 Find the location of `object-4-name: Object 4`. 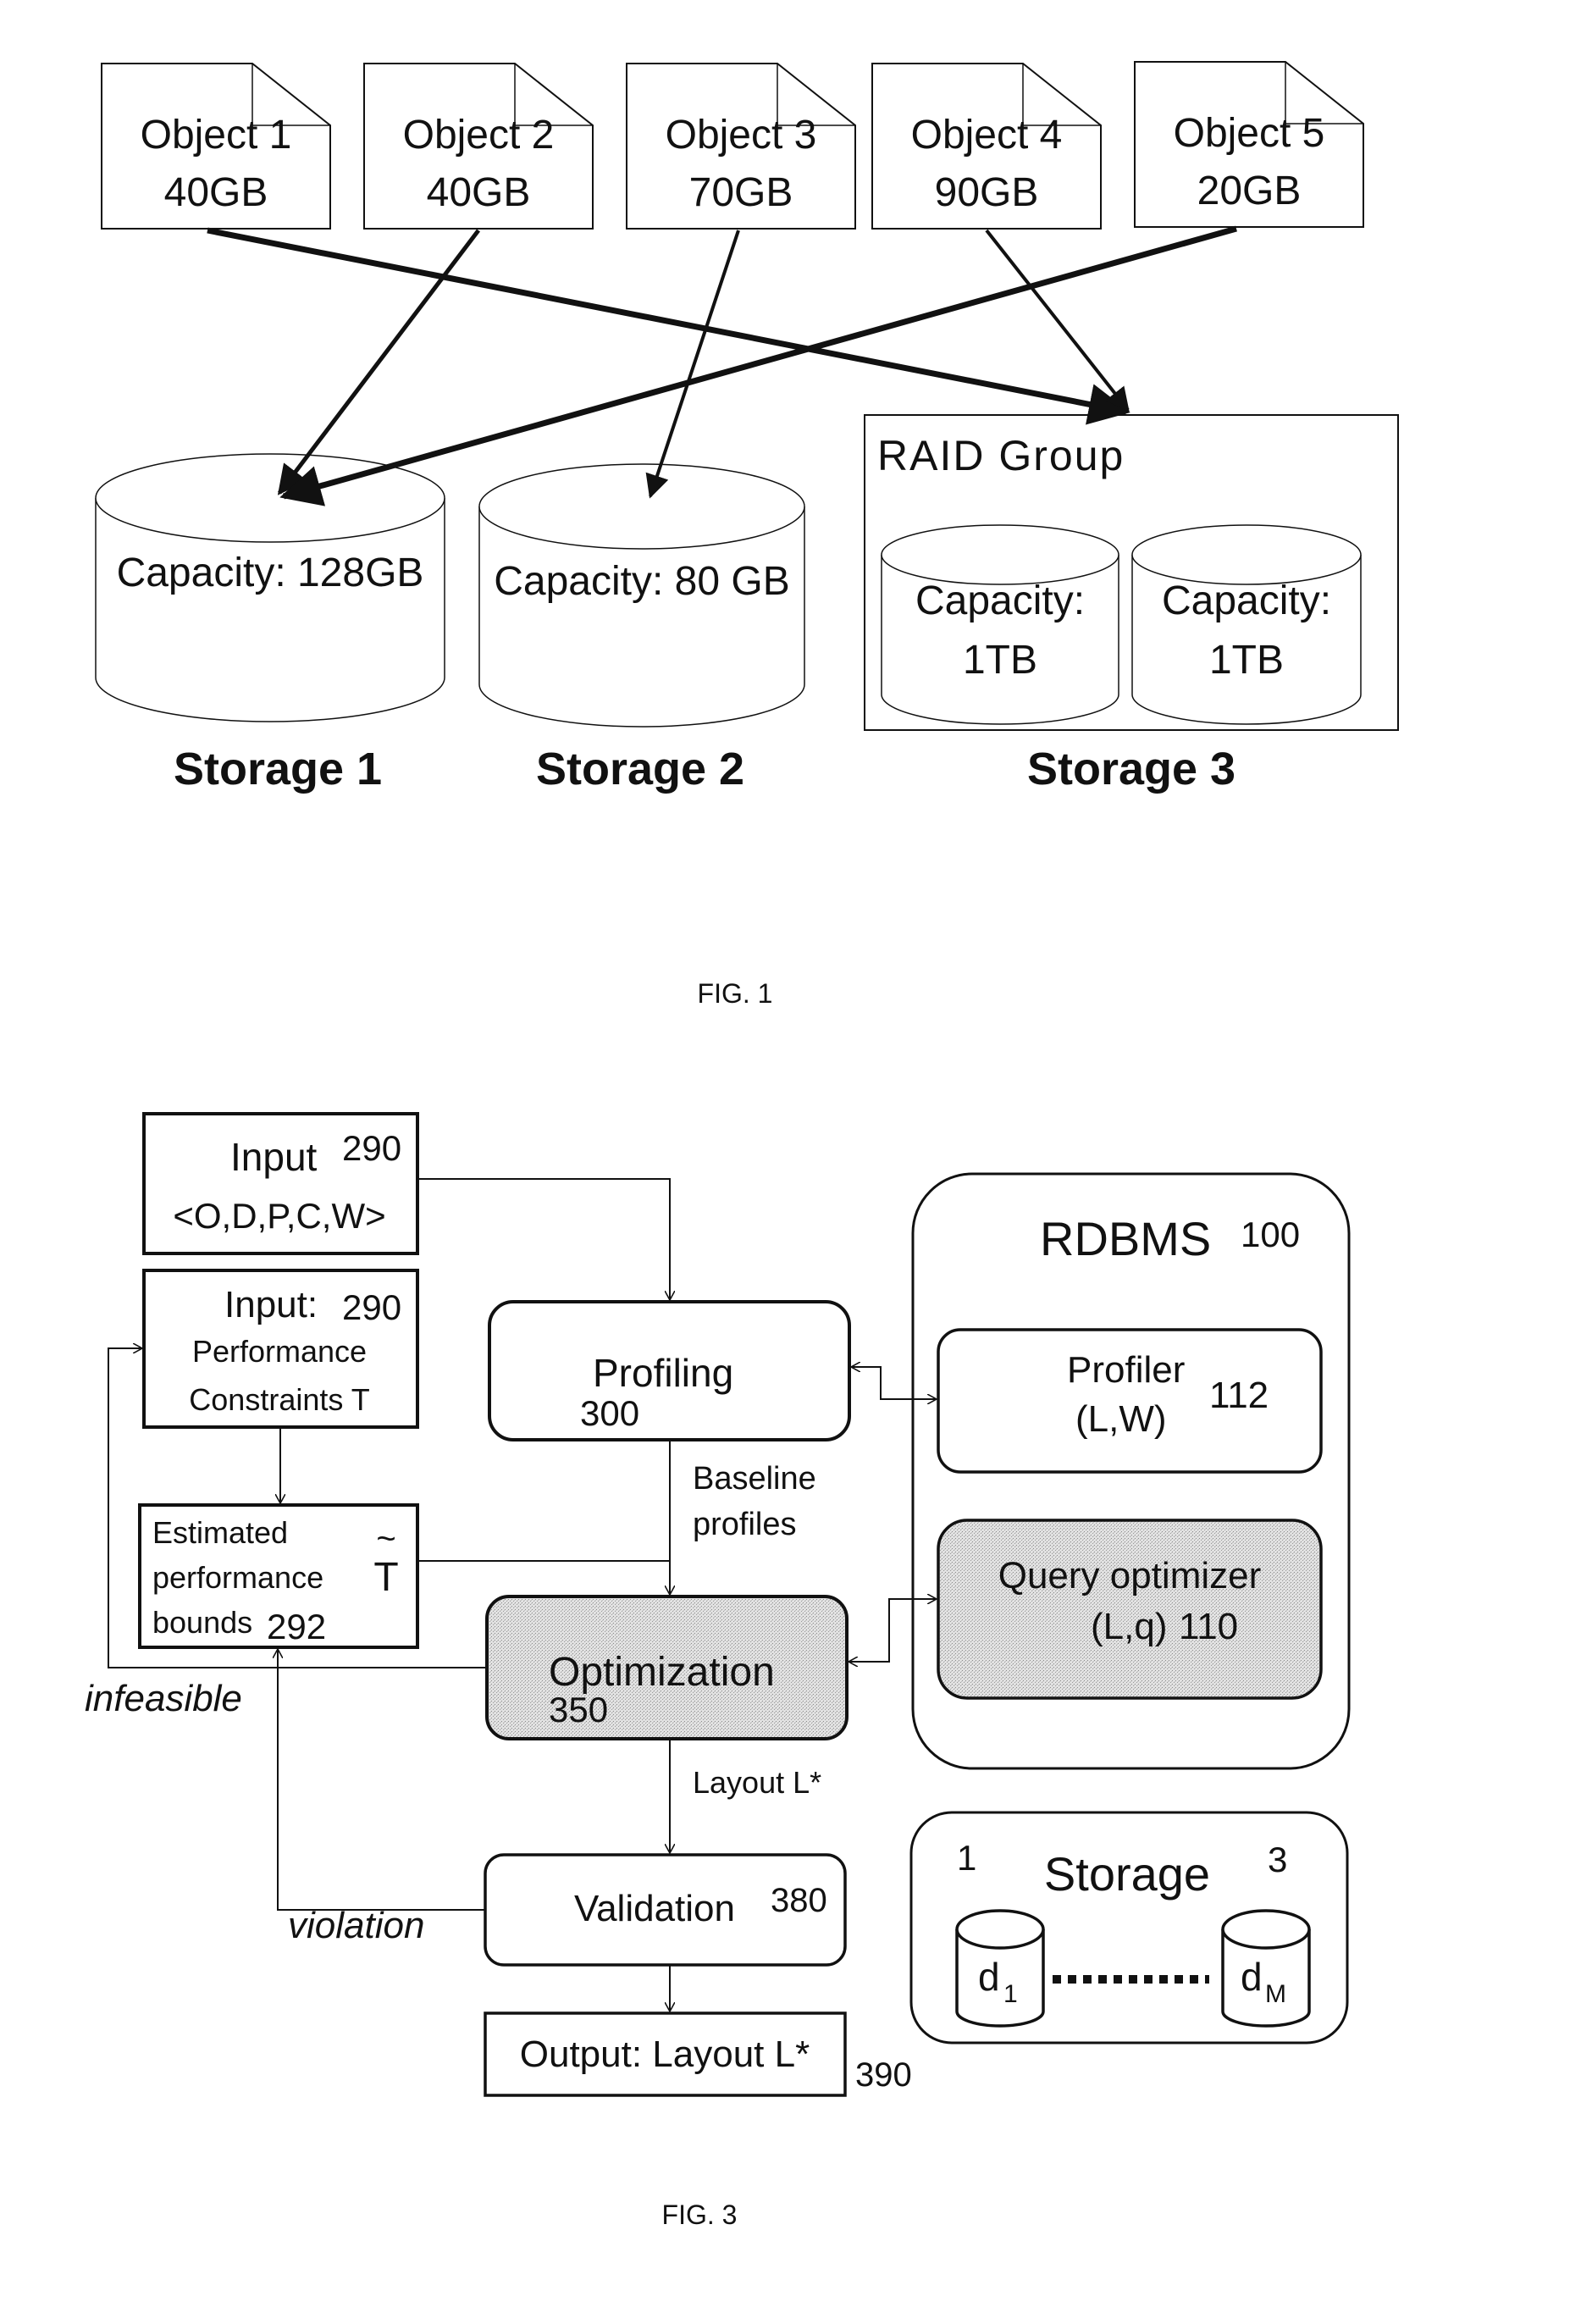

object-4-name: Object 4 is located at coordinates (987, 135).